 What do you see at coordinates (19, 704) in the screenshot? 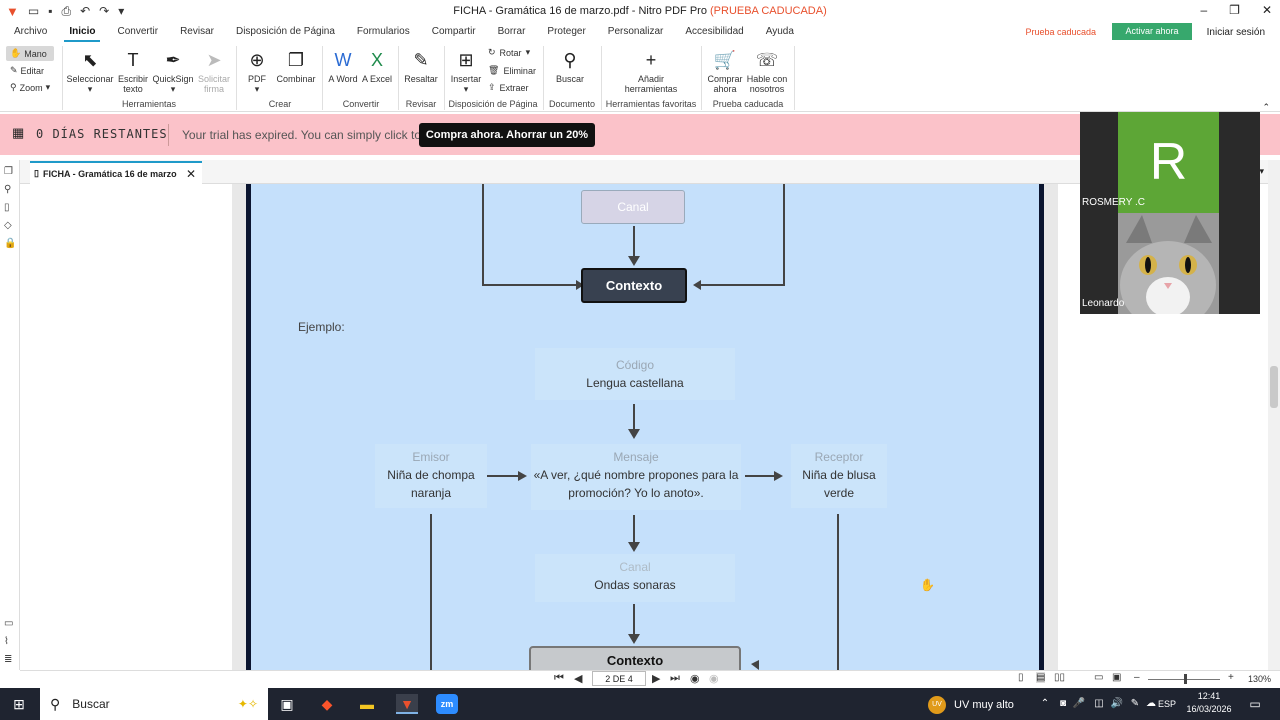
I see `windows-start-icon: ⊞` at bounding box center [19, 704].